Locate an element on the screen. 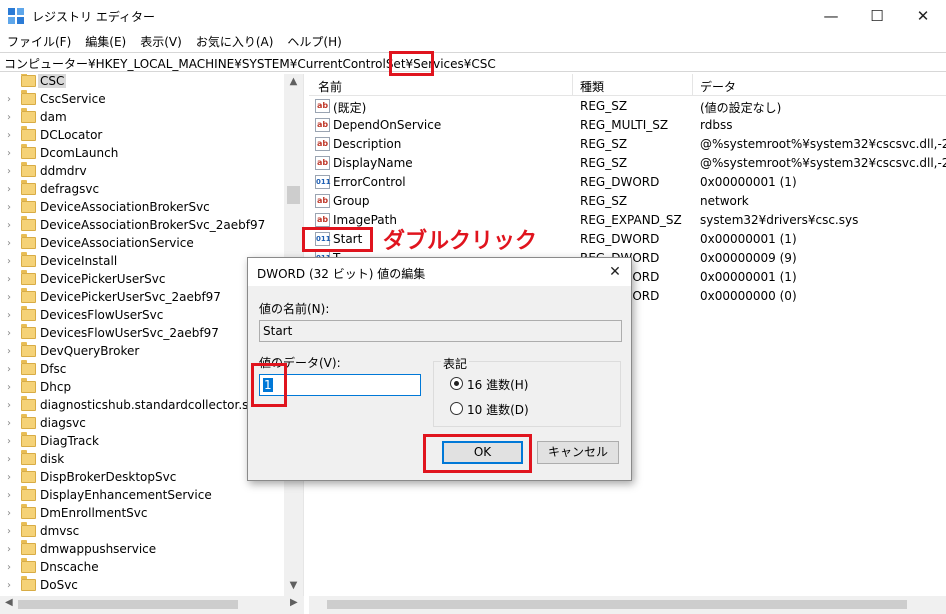 Image resolution: width=946 pixels, height=614 pixels. tree-item-label: DevicePickerUserSvc_2aebf97 is located at coordinates (130, 297).